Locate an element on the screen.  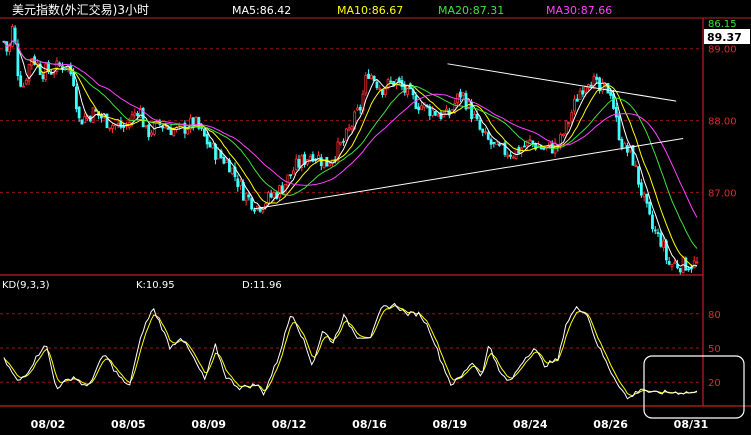
x-tick-label: 08/09 is located at coordinates (208, 424).